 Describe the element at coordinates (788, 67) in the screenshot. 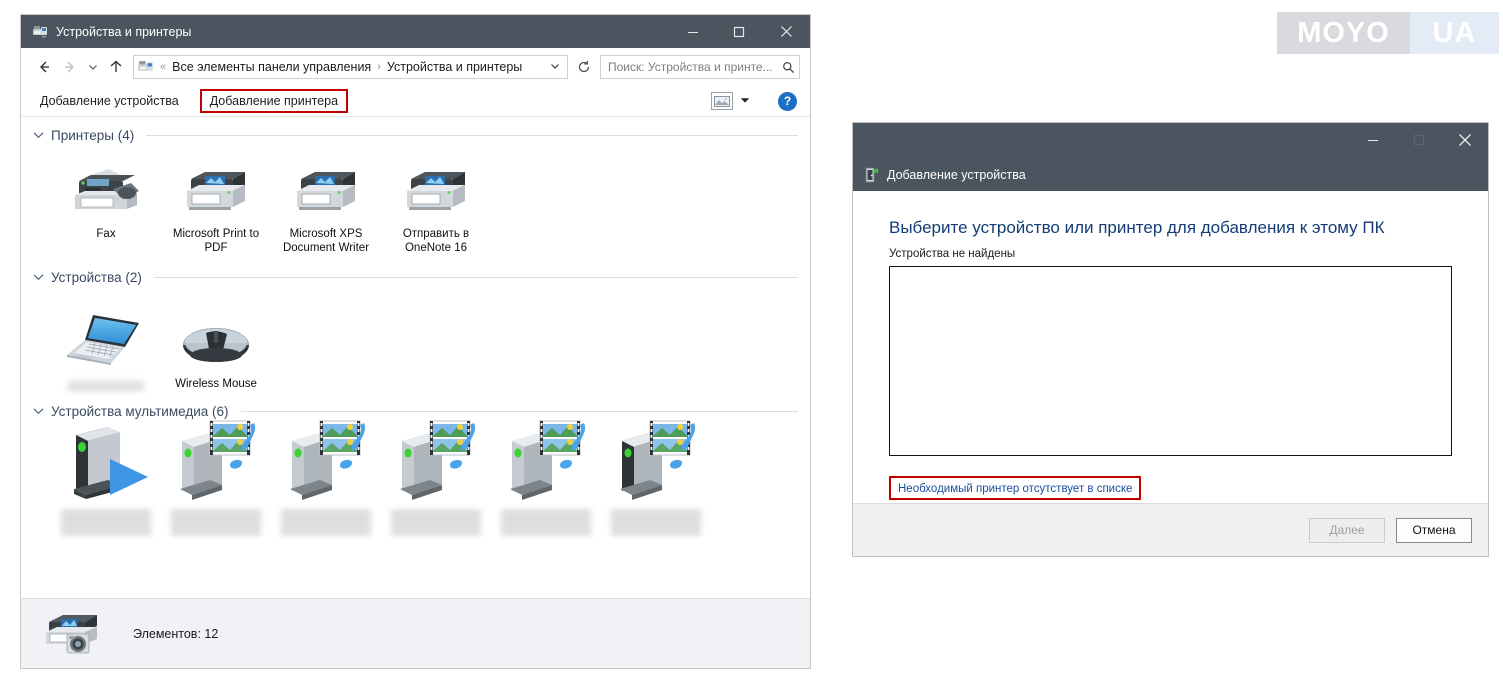

I see `search-icon` at that location.